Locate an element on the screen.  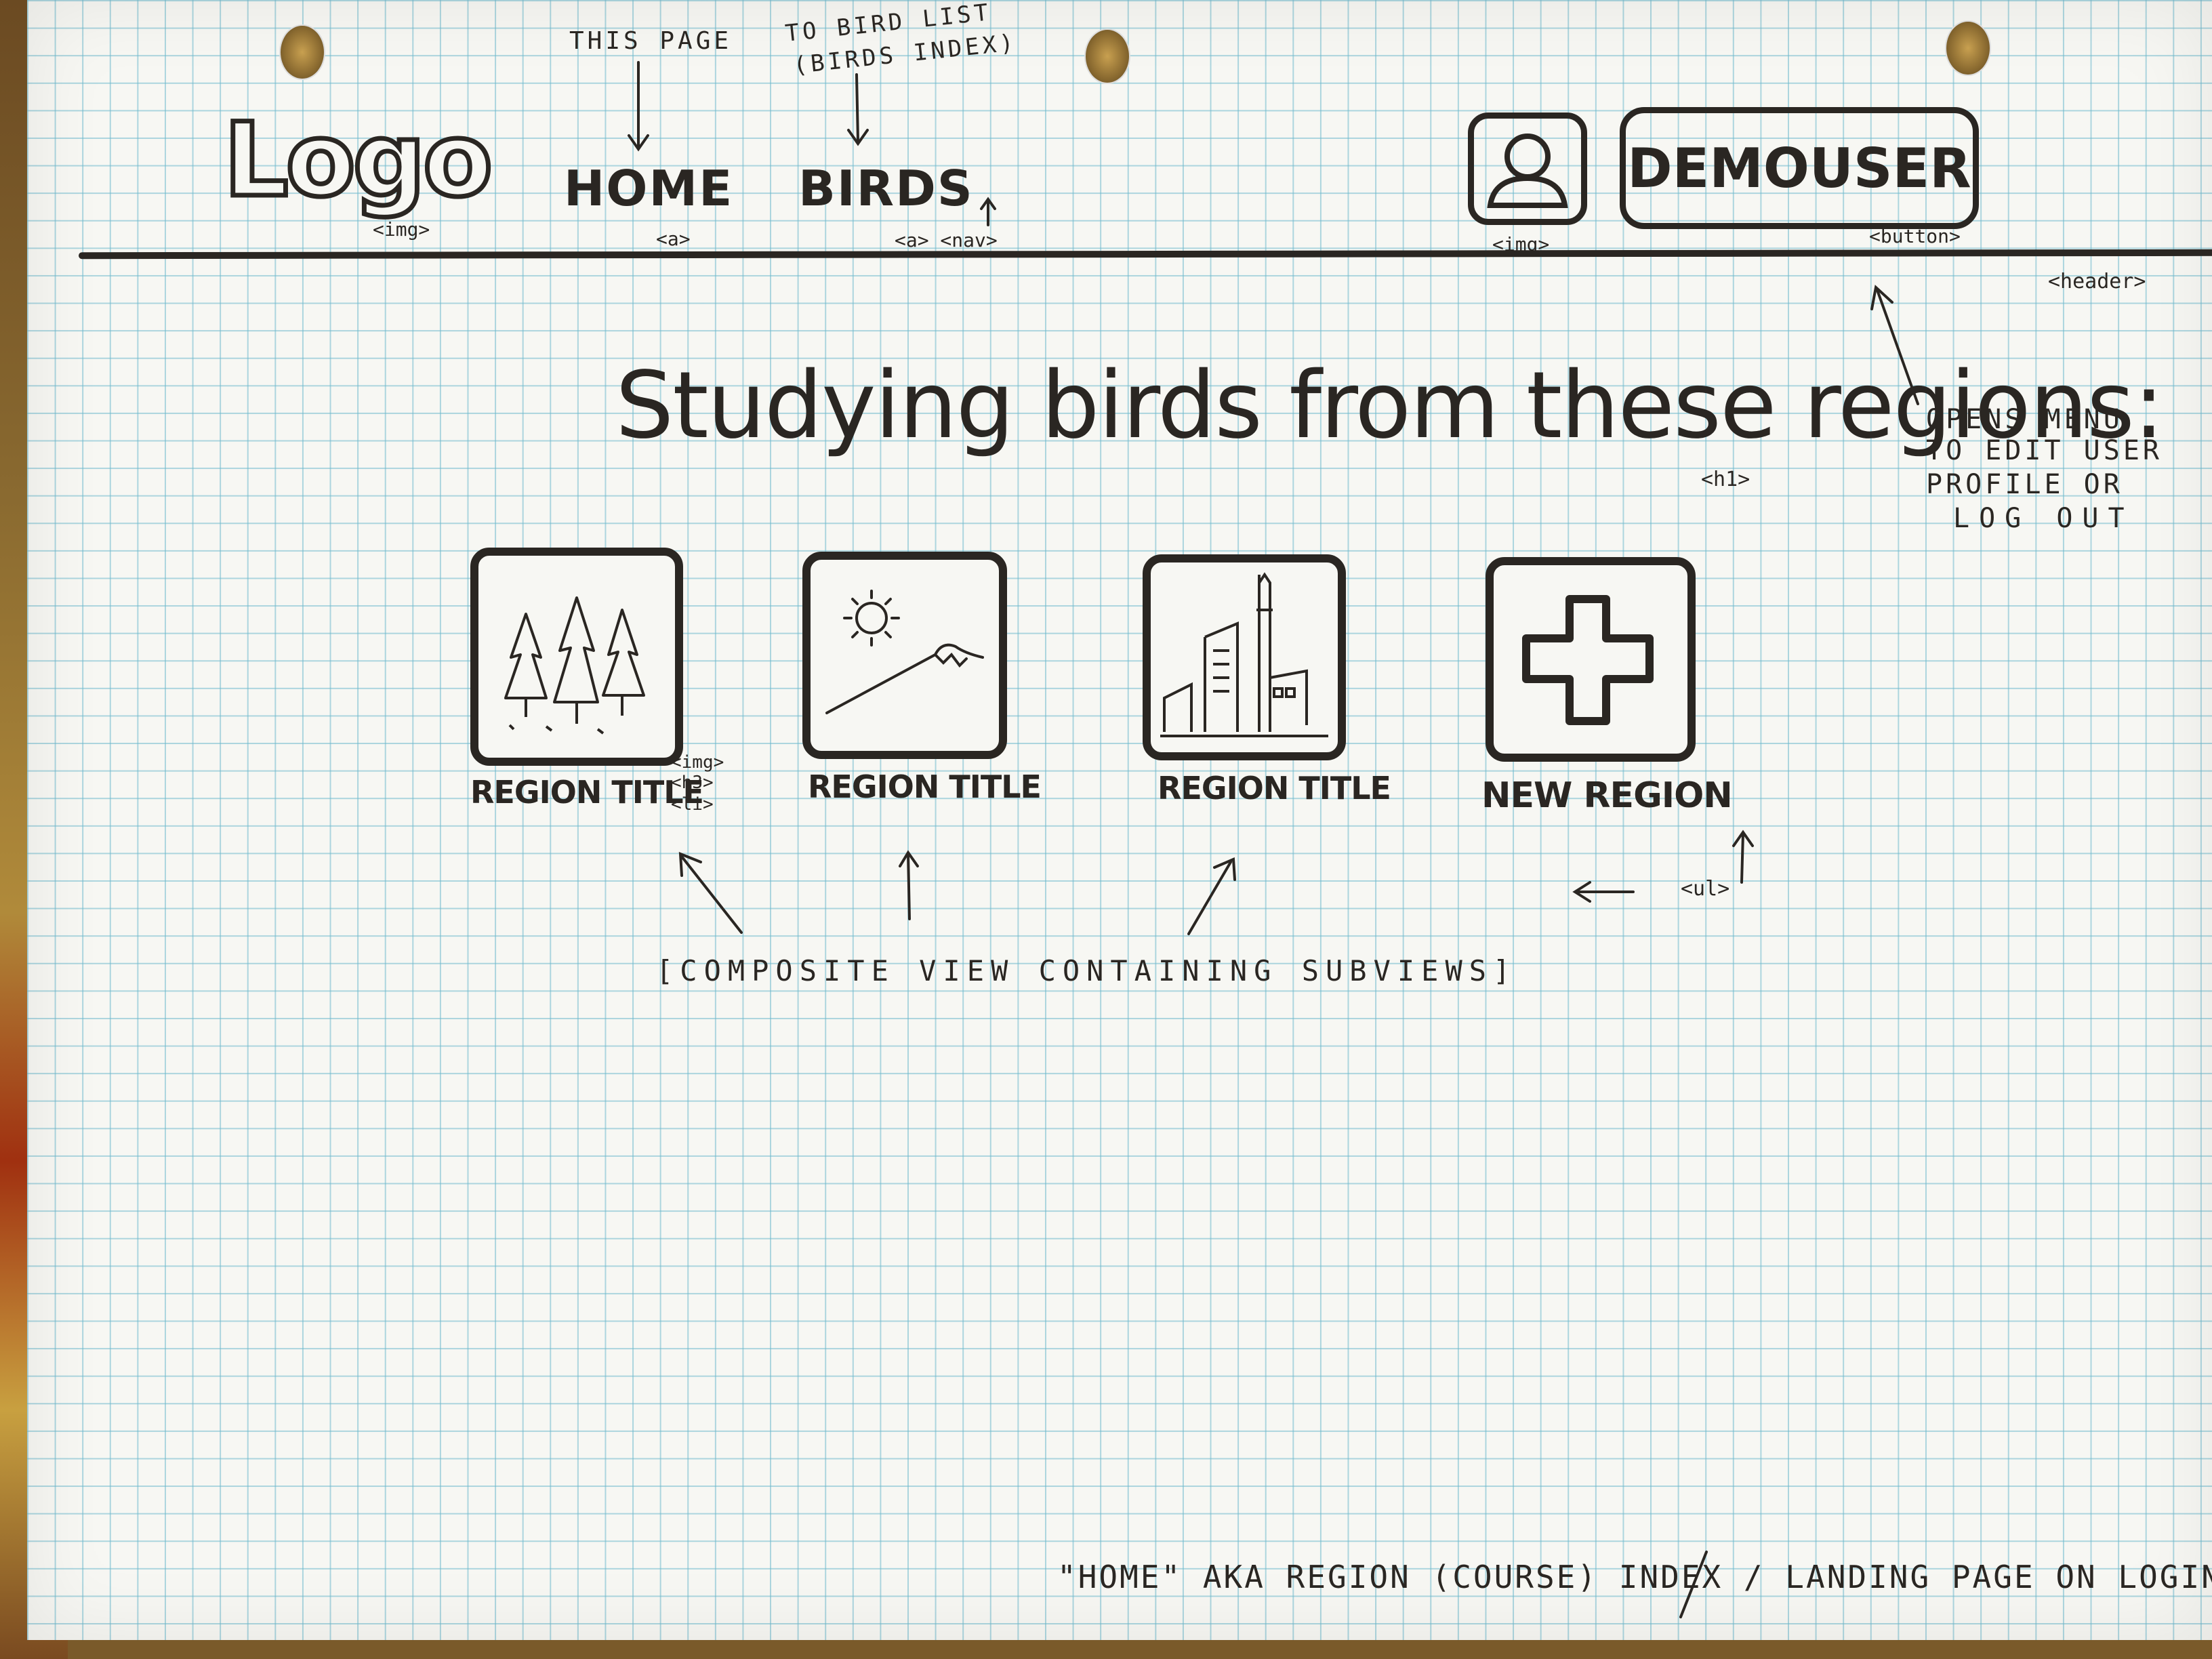
page-title: Studying birds from these regions: is located at coordinates (1390, 406).